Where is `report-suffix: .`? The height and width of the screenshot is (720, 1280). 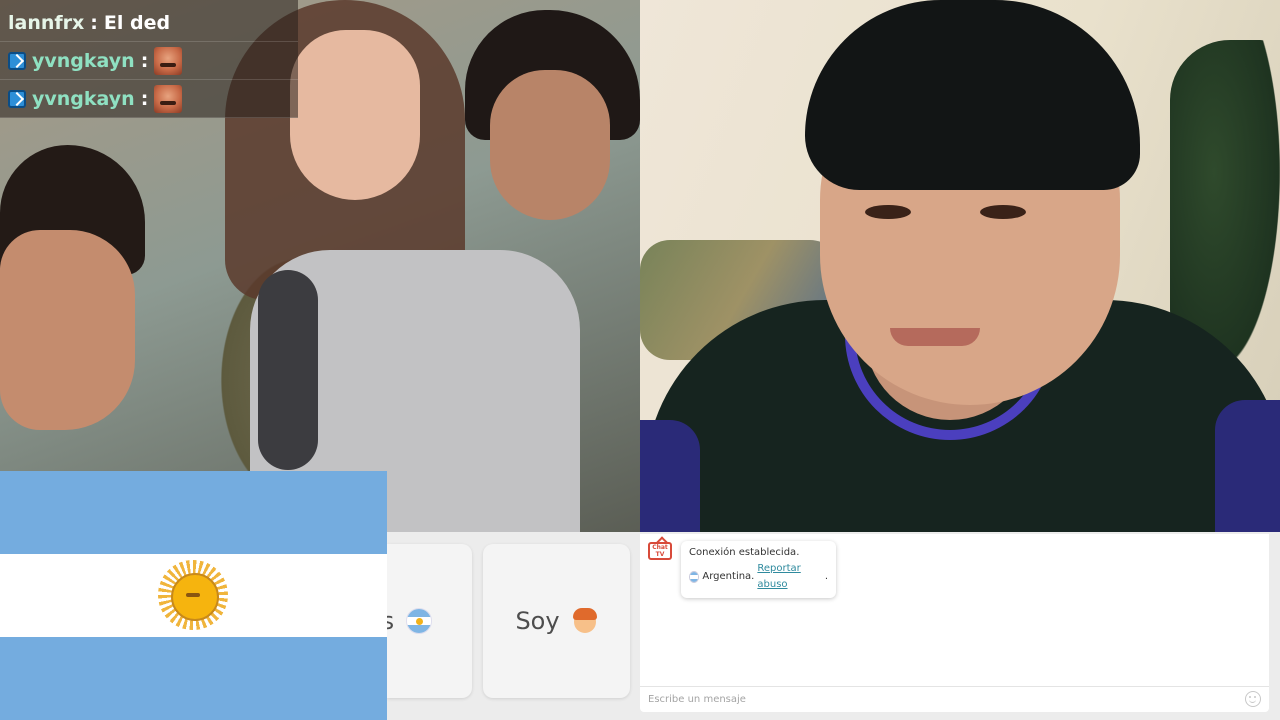
report-suffix: . is located at coordinates (826, 576).